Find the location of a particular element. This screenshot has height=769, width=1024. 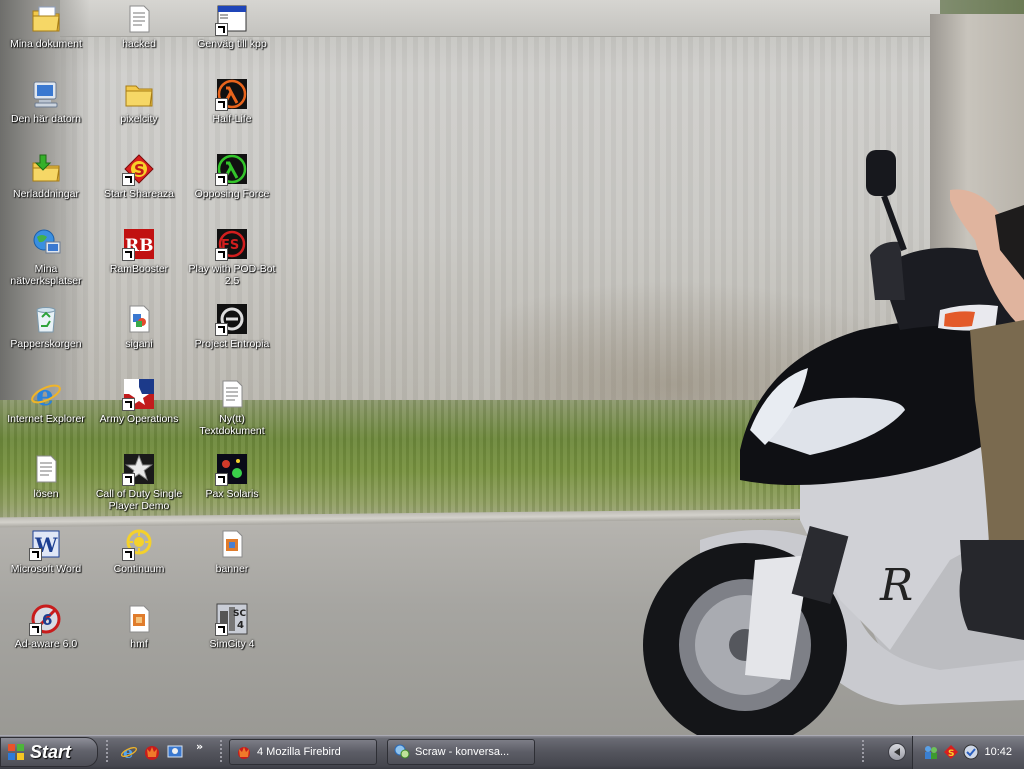

folder-icon is located at coordinates (139, 94).